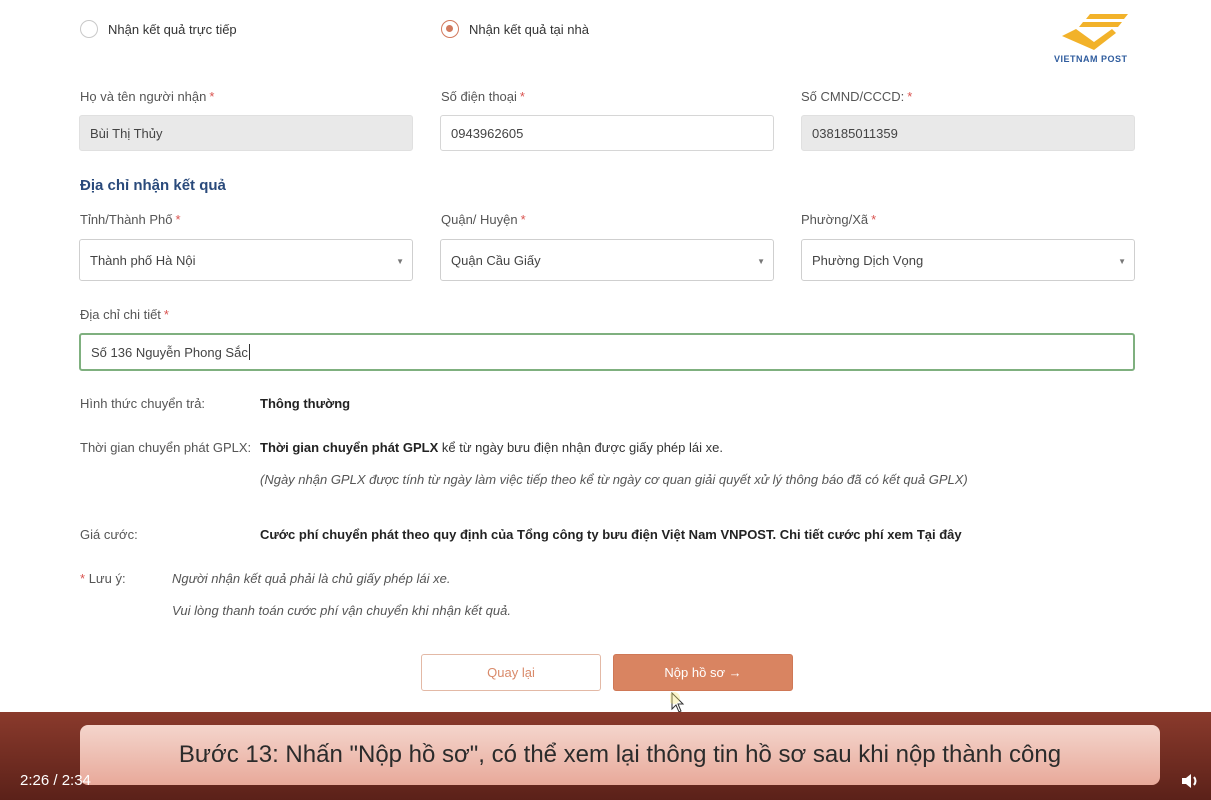  I want to click on detail-address-input: Số 136 Nguyễn Phong Sắc, so click(607, 352).